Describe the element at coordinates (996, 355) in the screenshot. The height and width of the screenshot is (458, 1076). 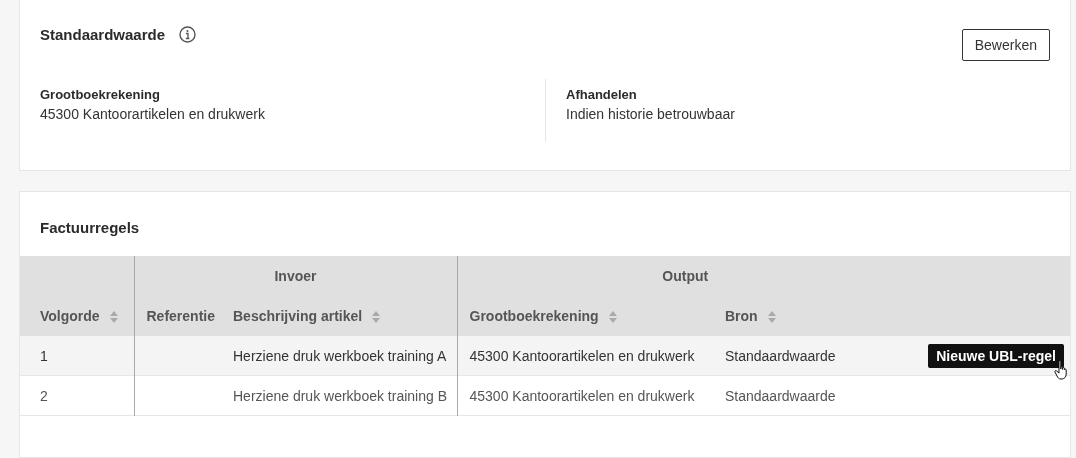
I see `new-ubl-line-button: Nieuwe UBL-regel` at that location.